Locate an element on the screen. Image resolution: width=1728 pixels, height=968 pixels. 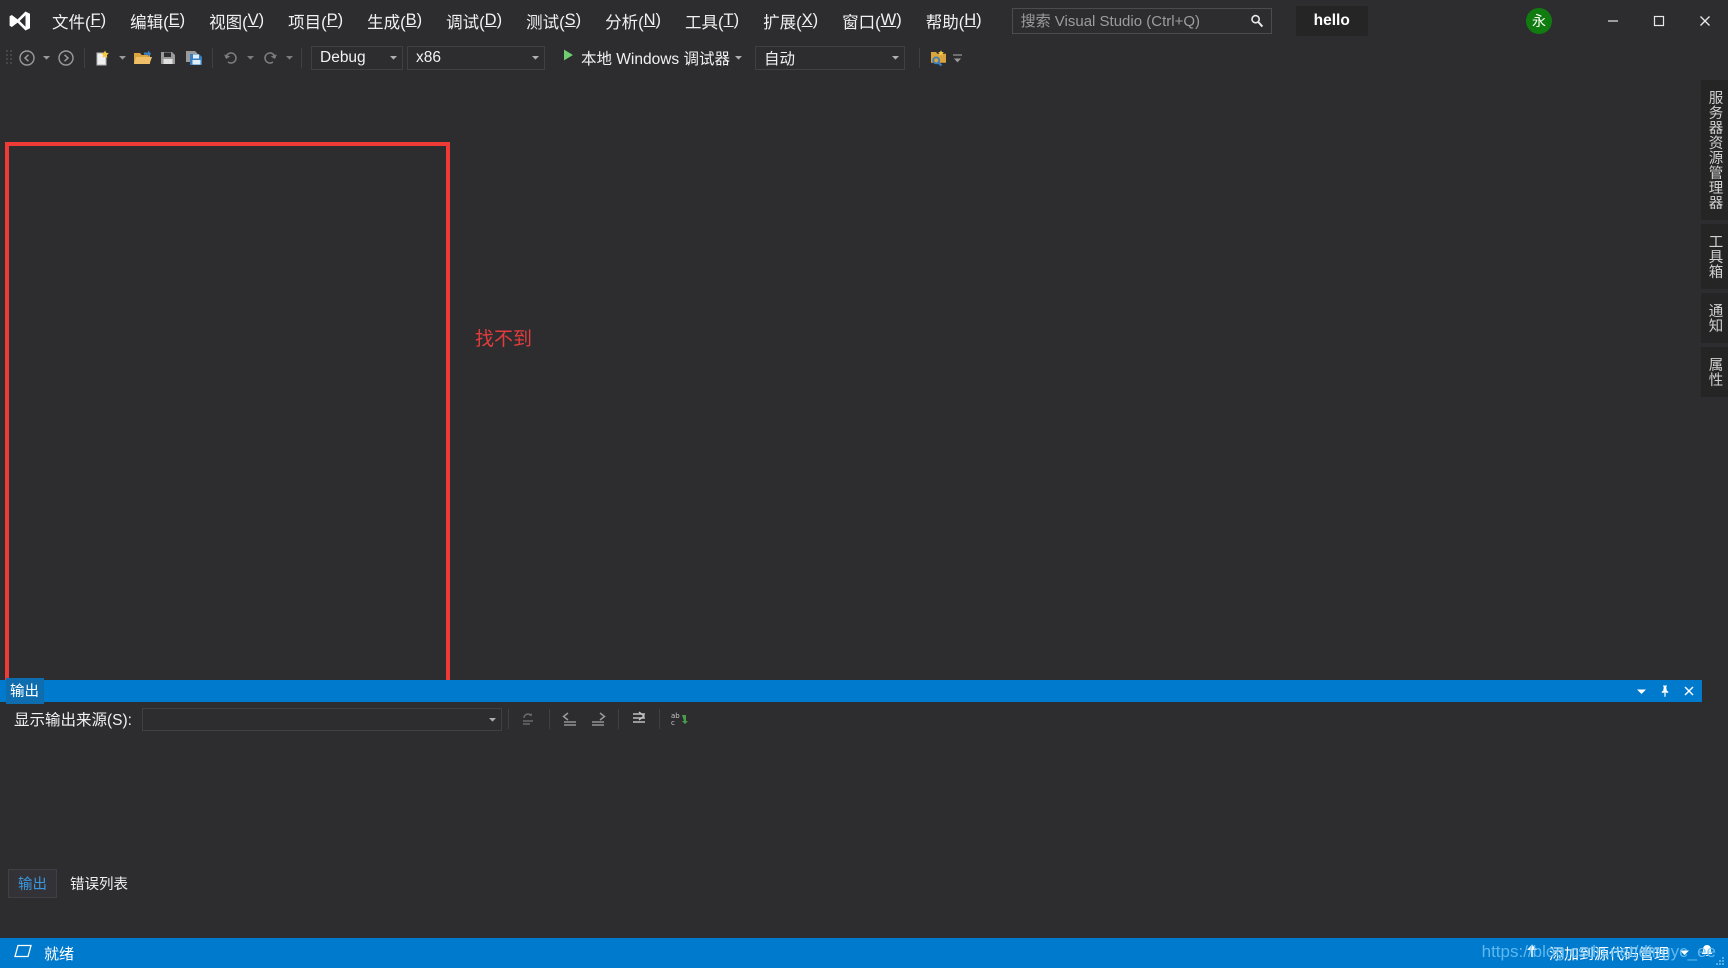
toolbar-grip is located at coordinates (9, 58).